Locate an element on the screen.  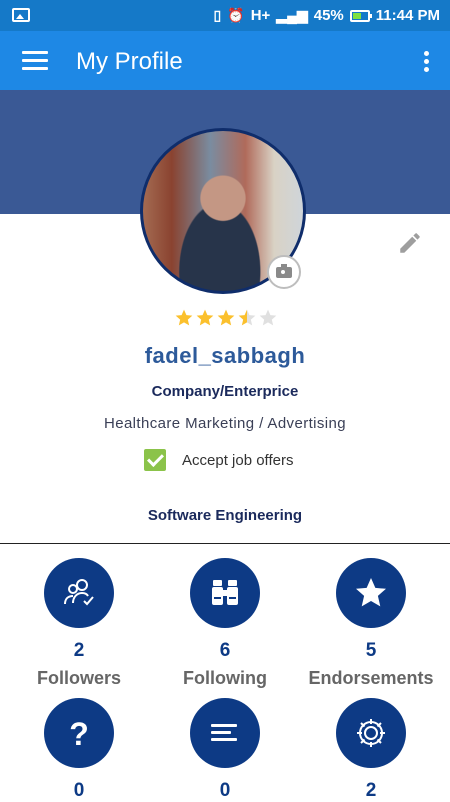
checkbox-checked-icon is located at coordinates (155, 460).